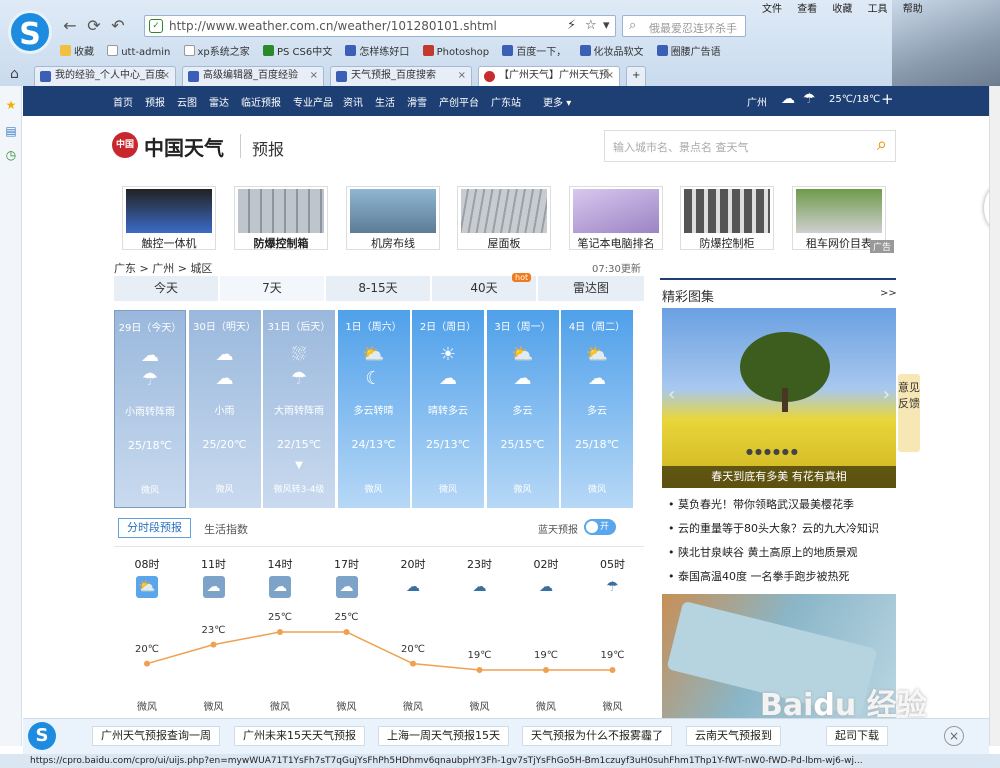 This screenshot has width=1000, height=768. Describe the element at coordinates (783, 580) in the screenshot. I see `news-item: 泰国高温40度 一名拳手跑步被热死` at that location.